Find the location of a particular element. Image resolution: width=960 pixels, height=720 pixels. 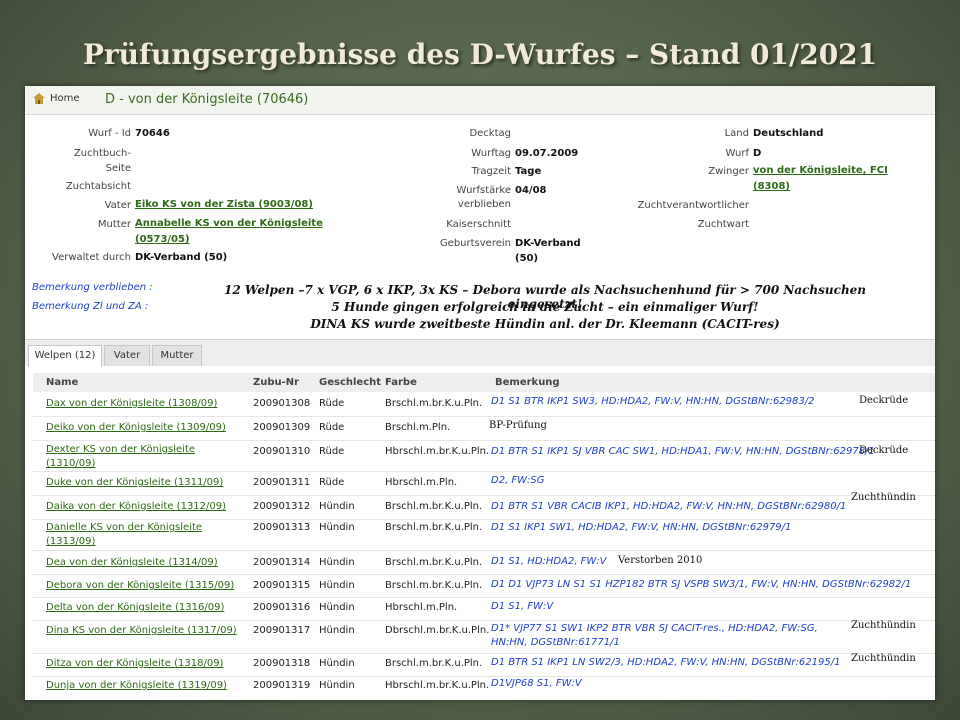

home-icon is located at coordinates (39, 98).